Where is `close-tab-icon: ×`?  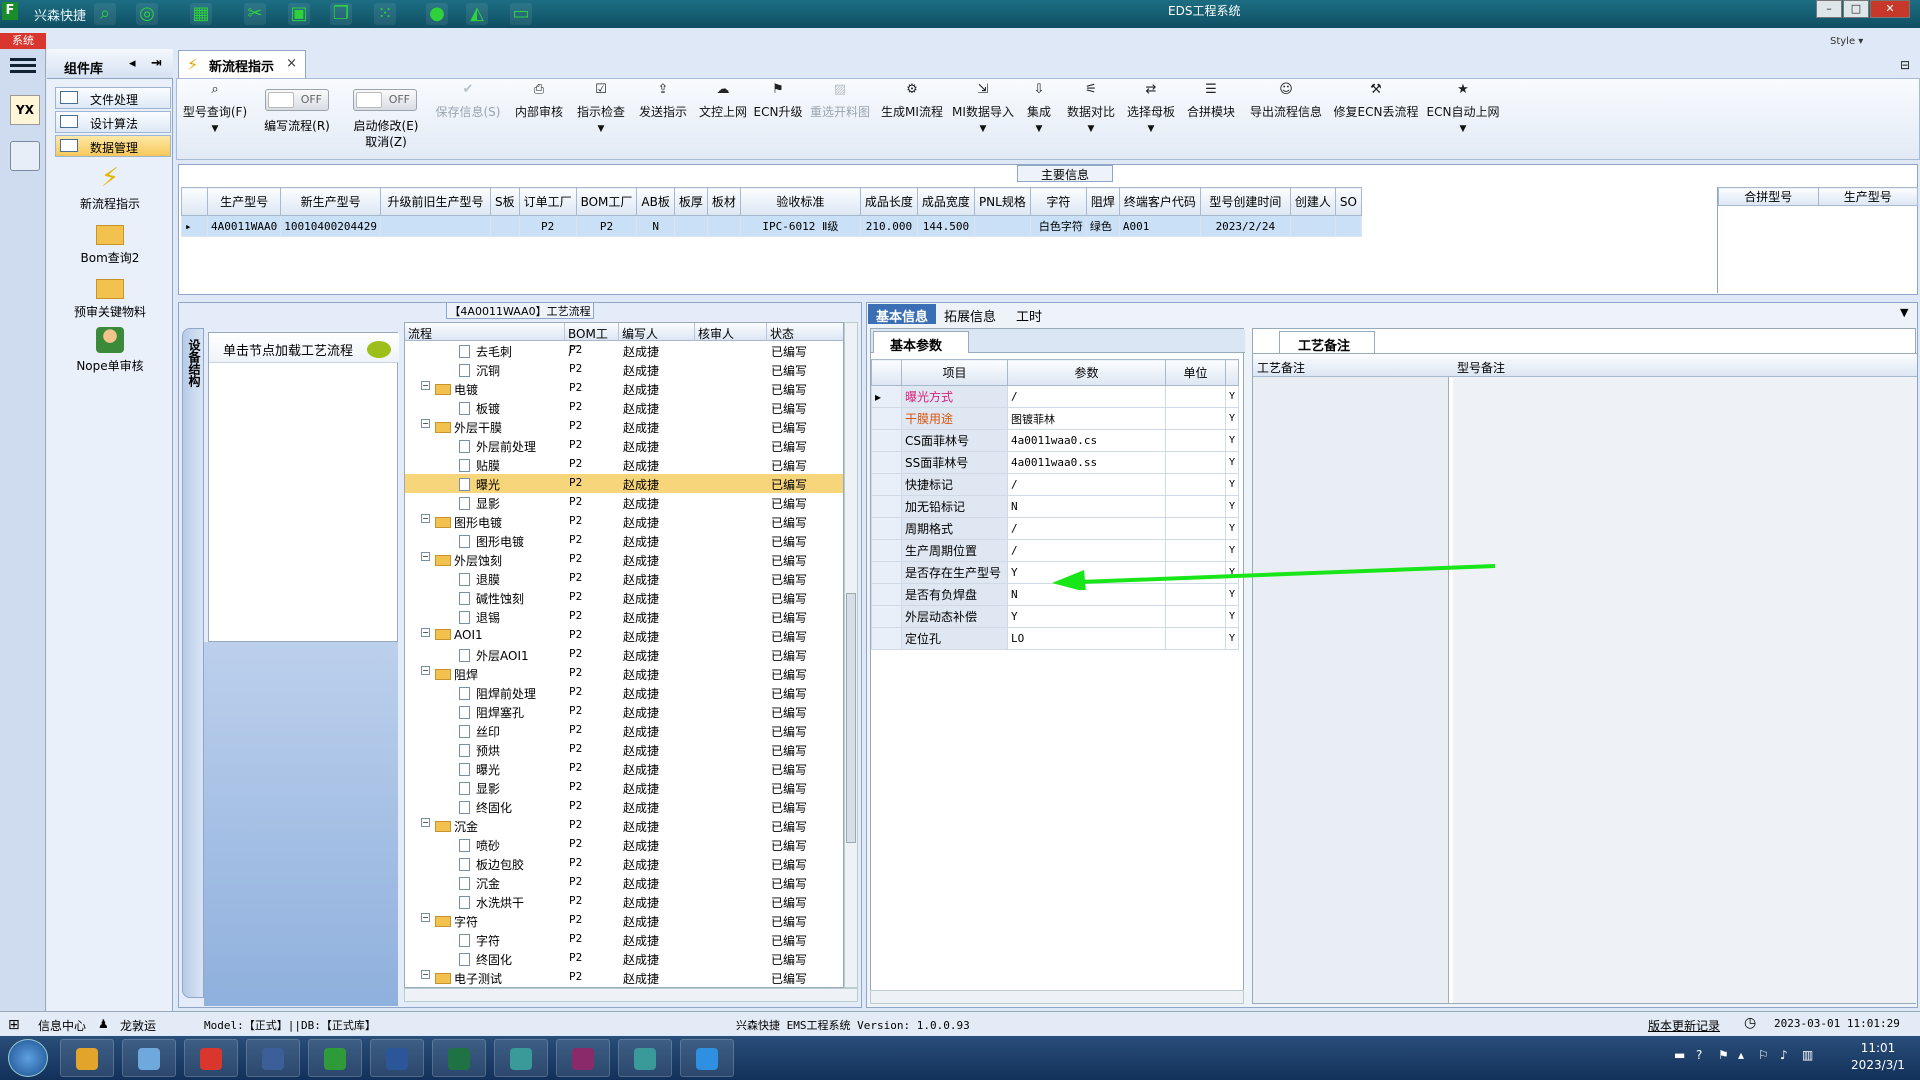
close-tab-icon: × is located at coordinates (291, 63).